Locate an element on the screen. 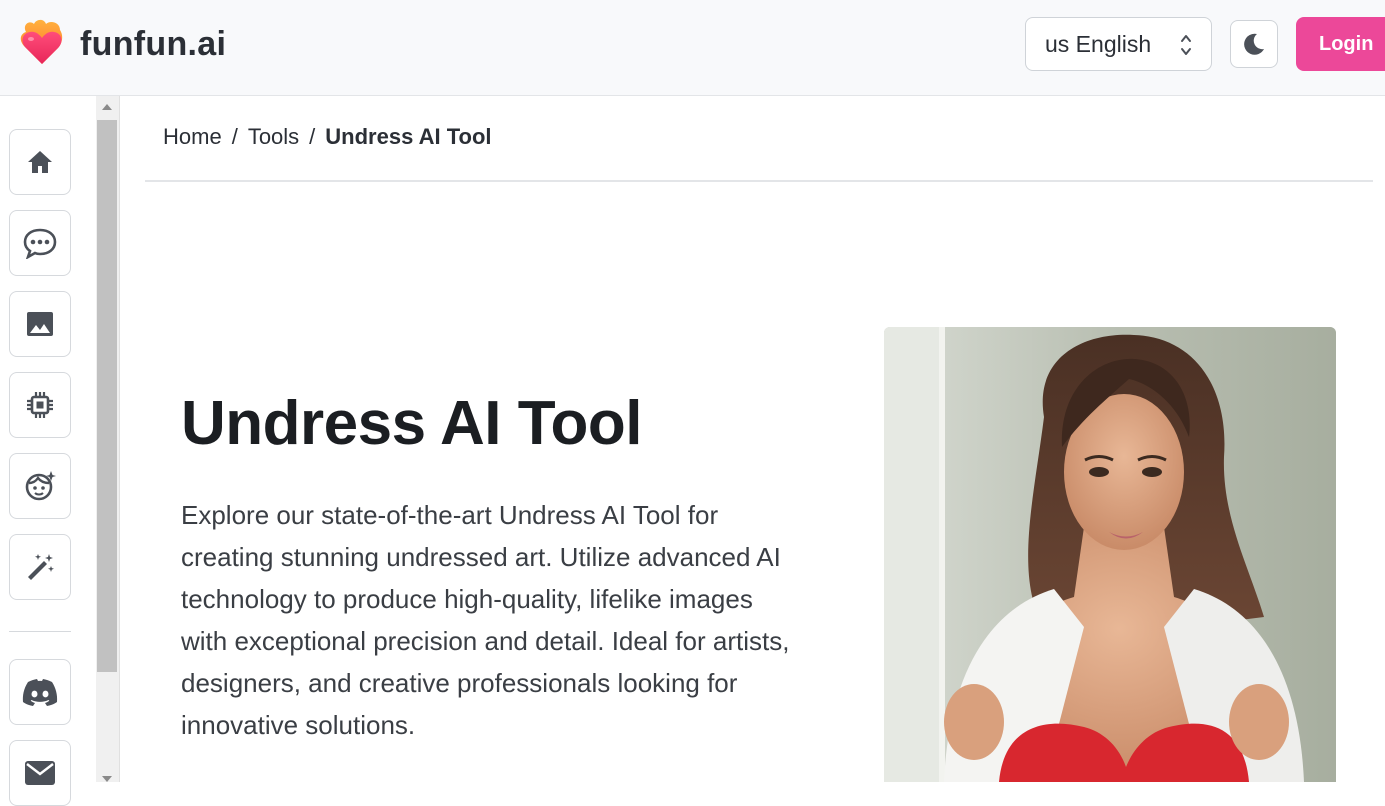 The width and height of the screenshot is (1385, 806). chevron-up-down-icon is located at coordinates (1186, 45).